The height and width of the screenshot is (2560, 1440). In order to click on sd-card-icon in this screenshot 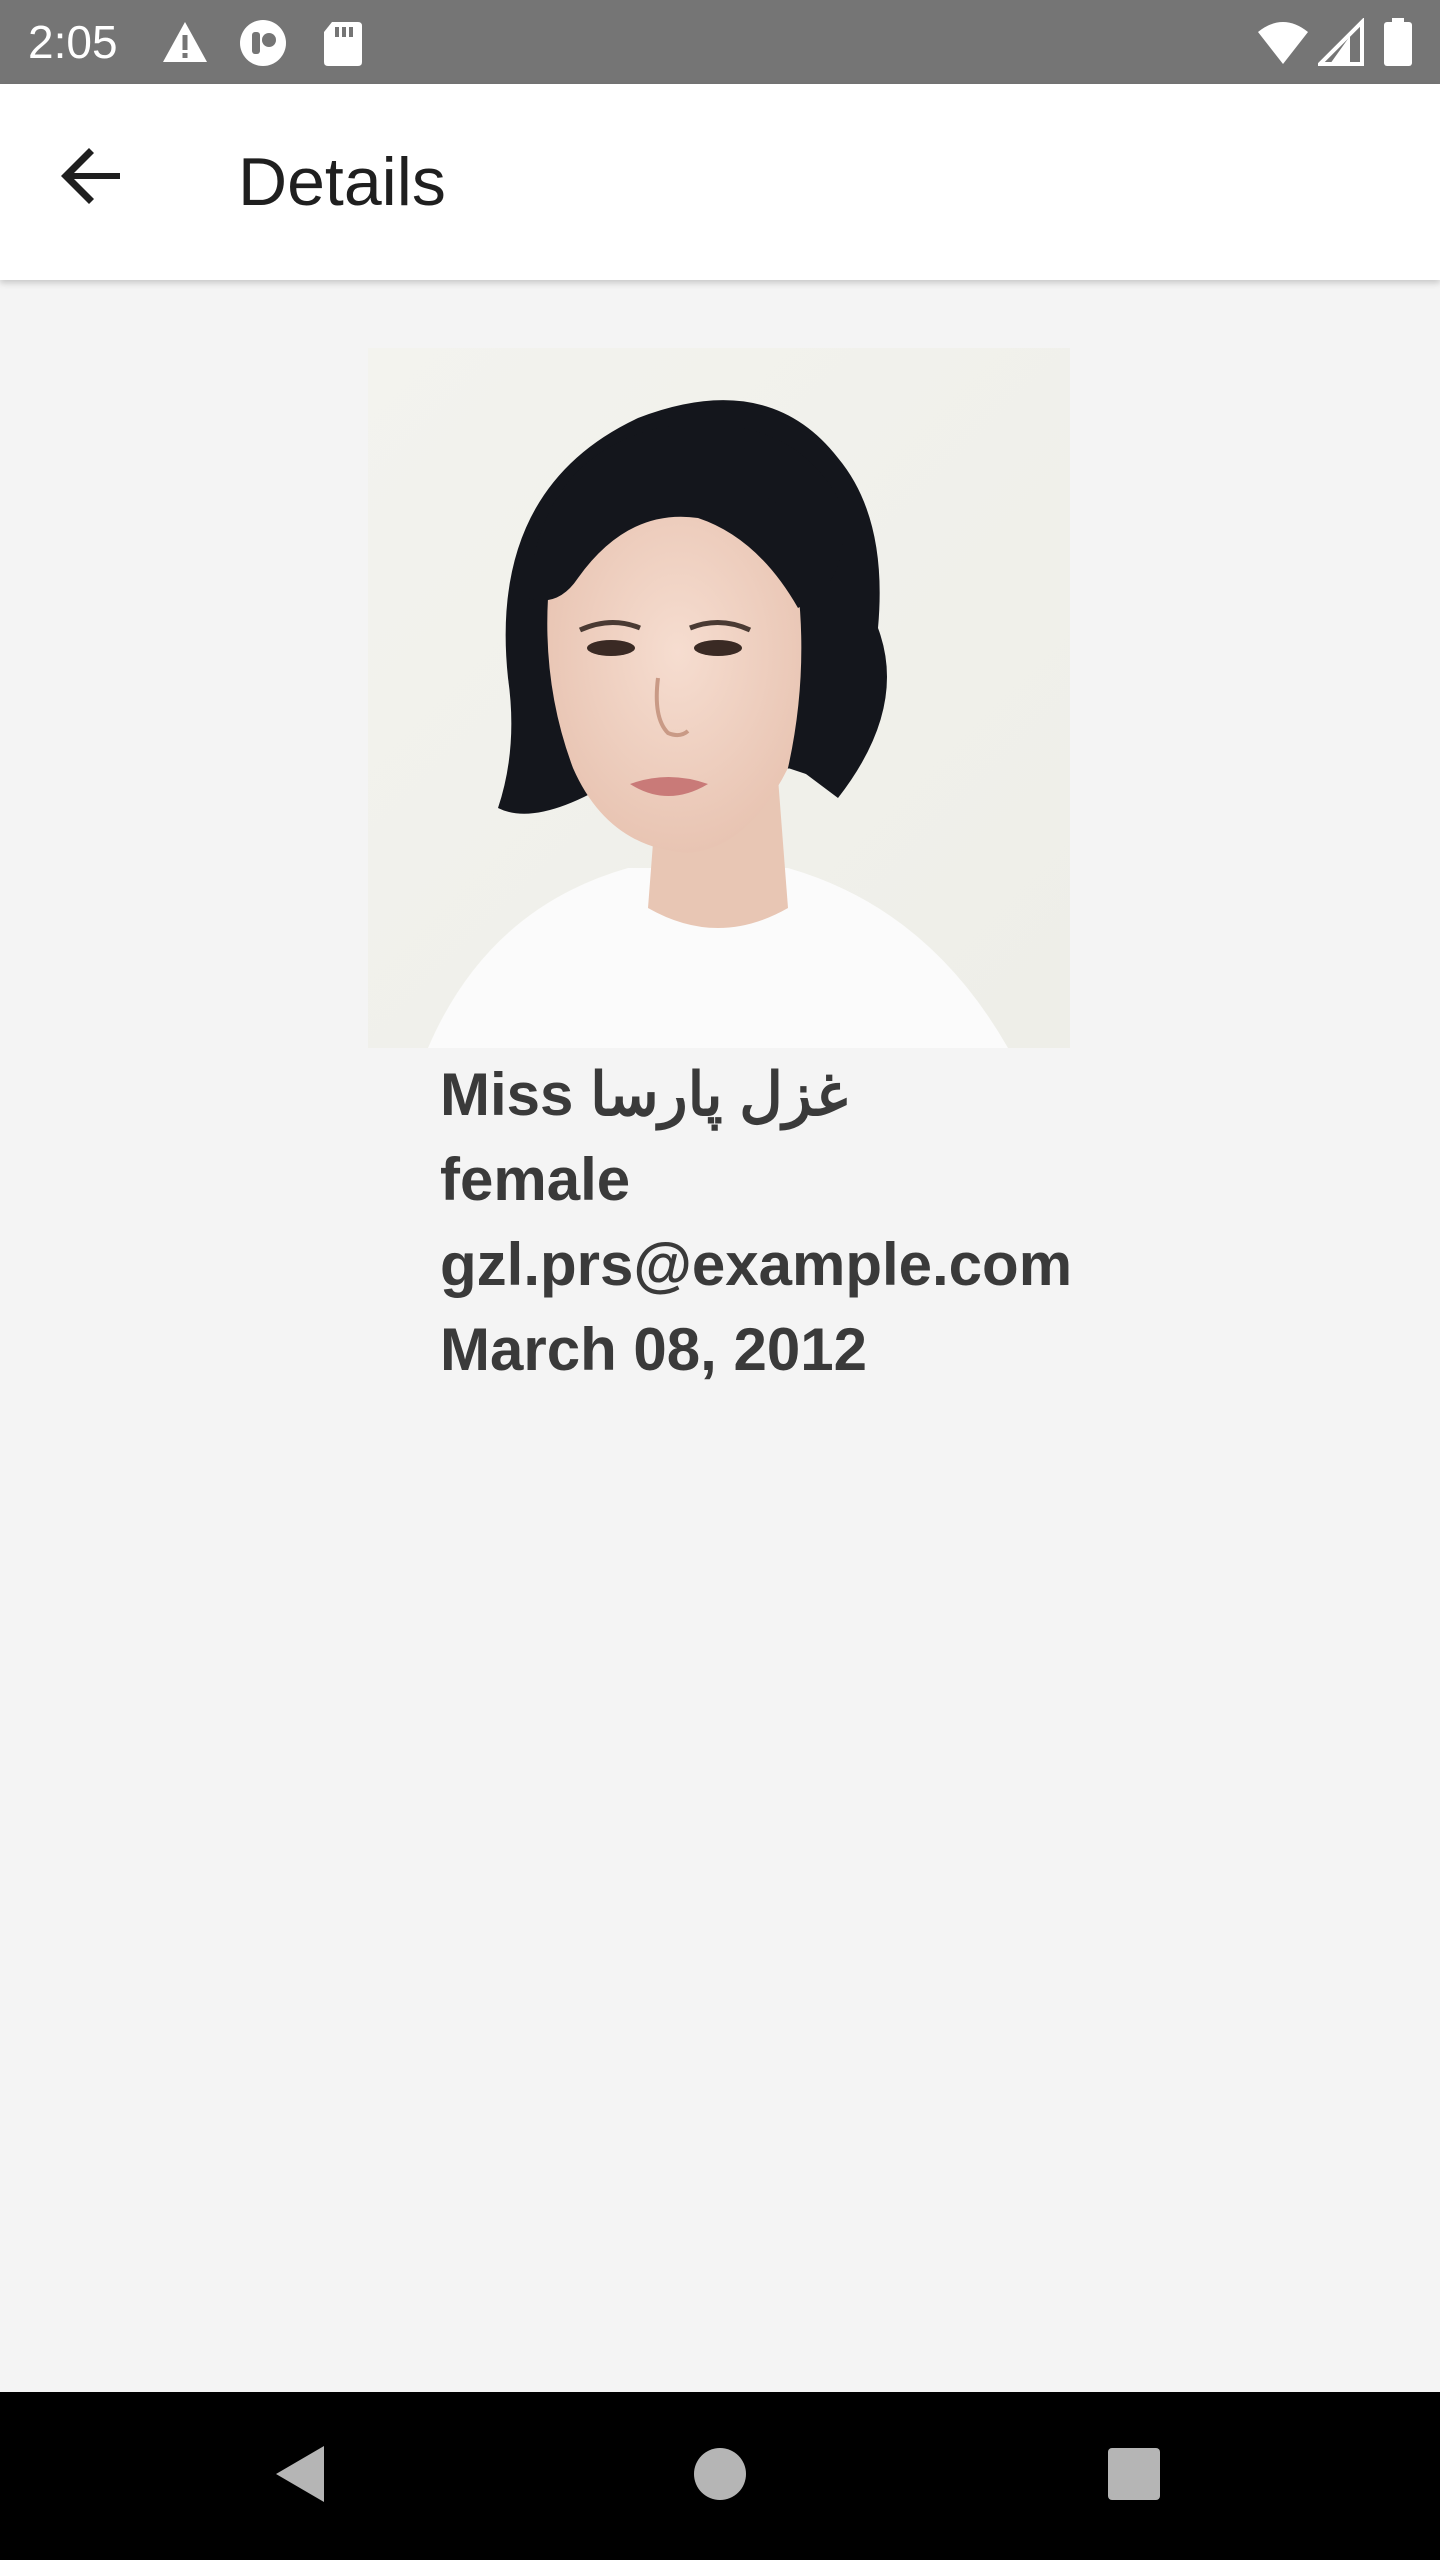, I will do `click(343, 43)`.